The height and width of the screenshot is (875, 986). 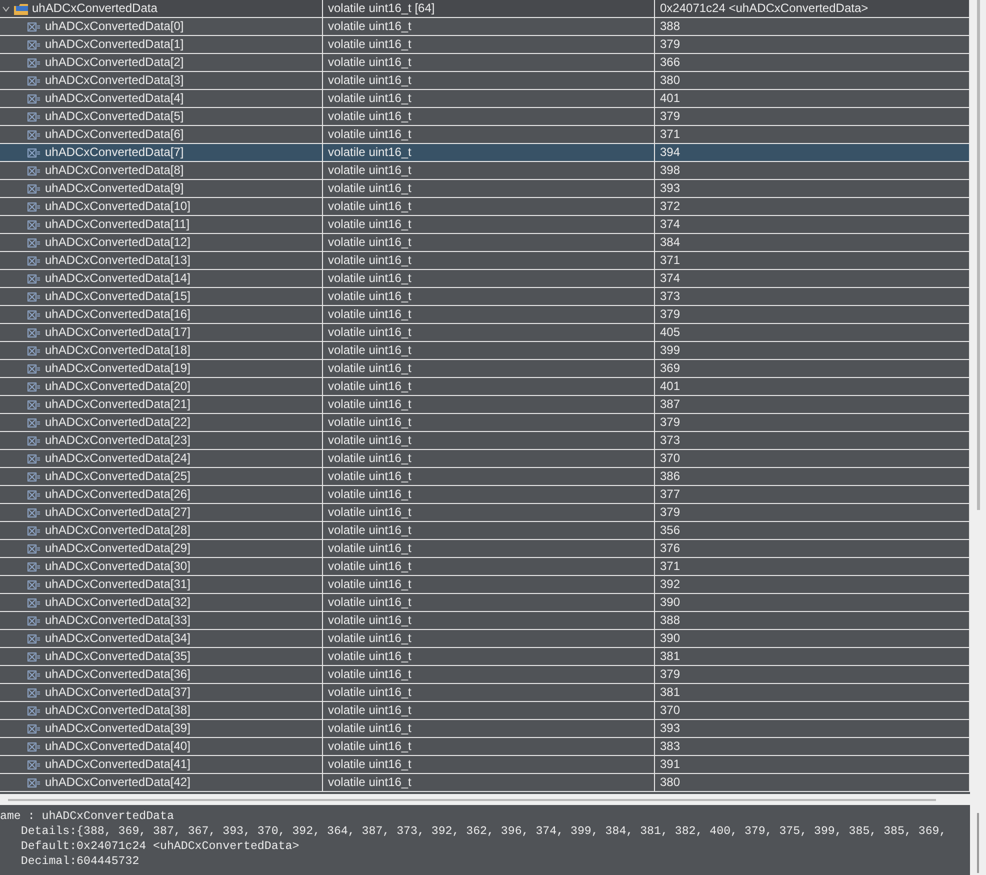 What do you see at coordinates (117, 440) in the screenshot?
I see `variable-name: uhADCxConvertedData[23]` at bounding box center [117, 440].